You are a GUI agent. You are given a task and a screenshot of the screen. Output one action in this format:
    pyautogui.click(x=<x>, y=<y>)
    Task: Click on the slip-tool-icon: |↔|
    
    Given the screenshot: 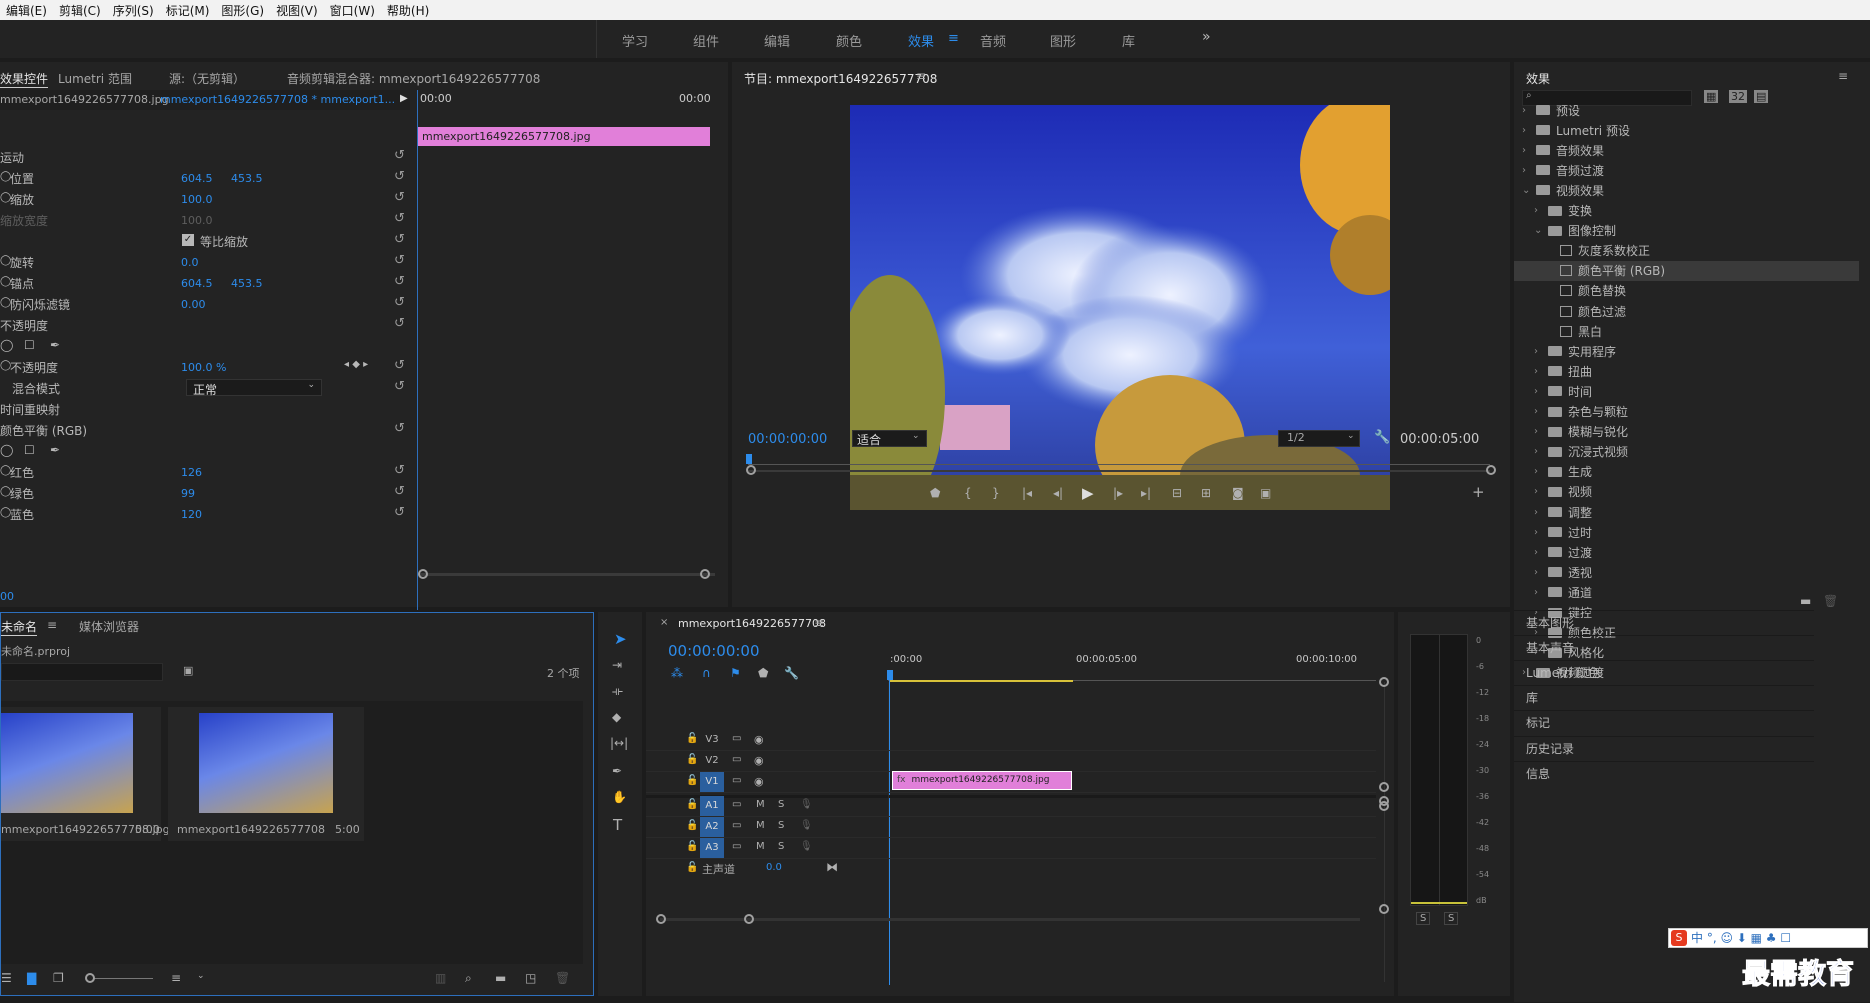 What is the action you would take?
    pyautogui.click(x=619, y=743)
    